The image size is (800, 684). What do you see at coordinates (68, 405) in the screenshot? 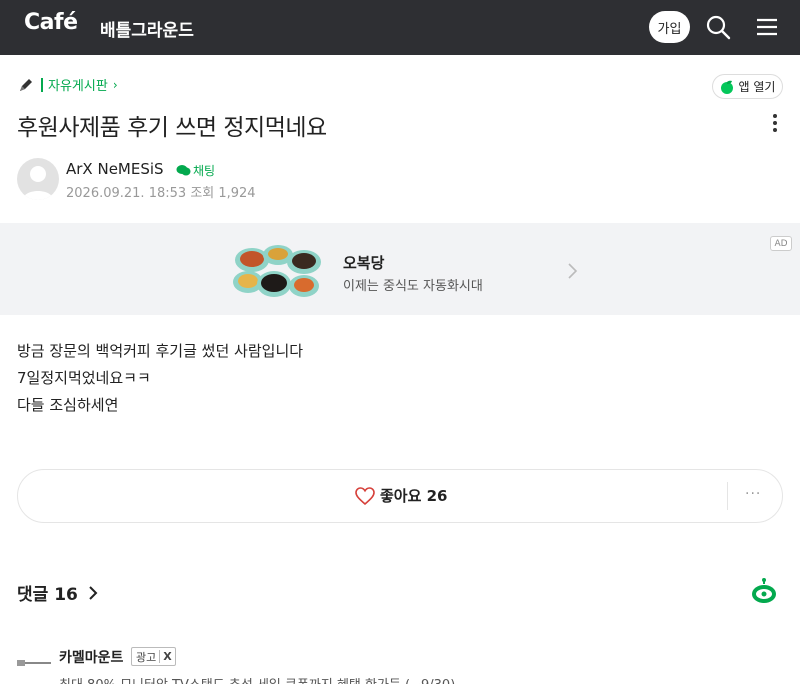
I see `post-body-line: 다들 조심하세연` at bounding box center [68, 405].